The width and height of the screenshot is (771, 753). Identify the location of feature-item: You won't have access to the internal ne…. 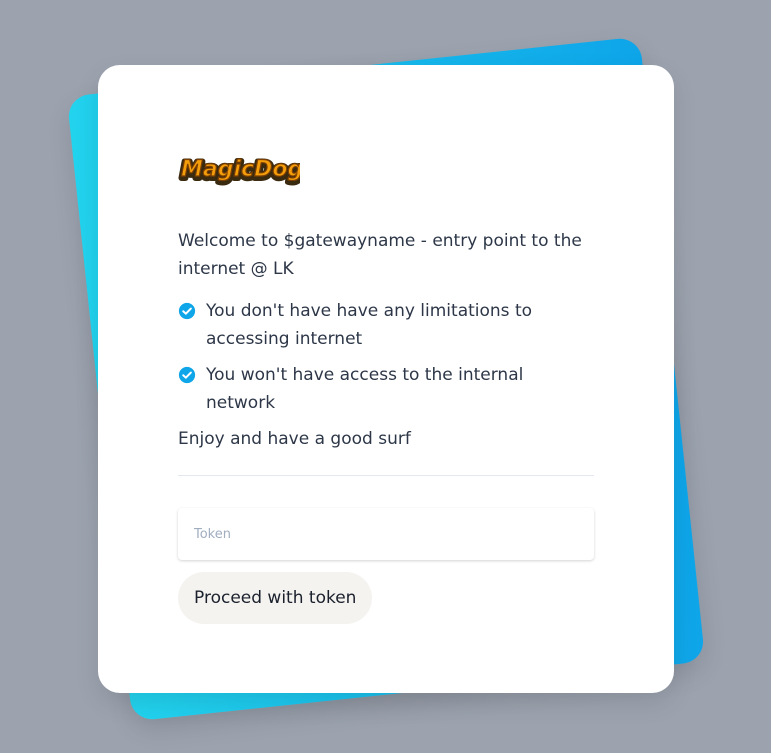
(386, 389).